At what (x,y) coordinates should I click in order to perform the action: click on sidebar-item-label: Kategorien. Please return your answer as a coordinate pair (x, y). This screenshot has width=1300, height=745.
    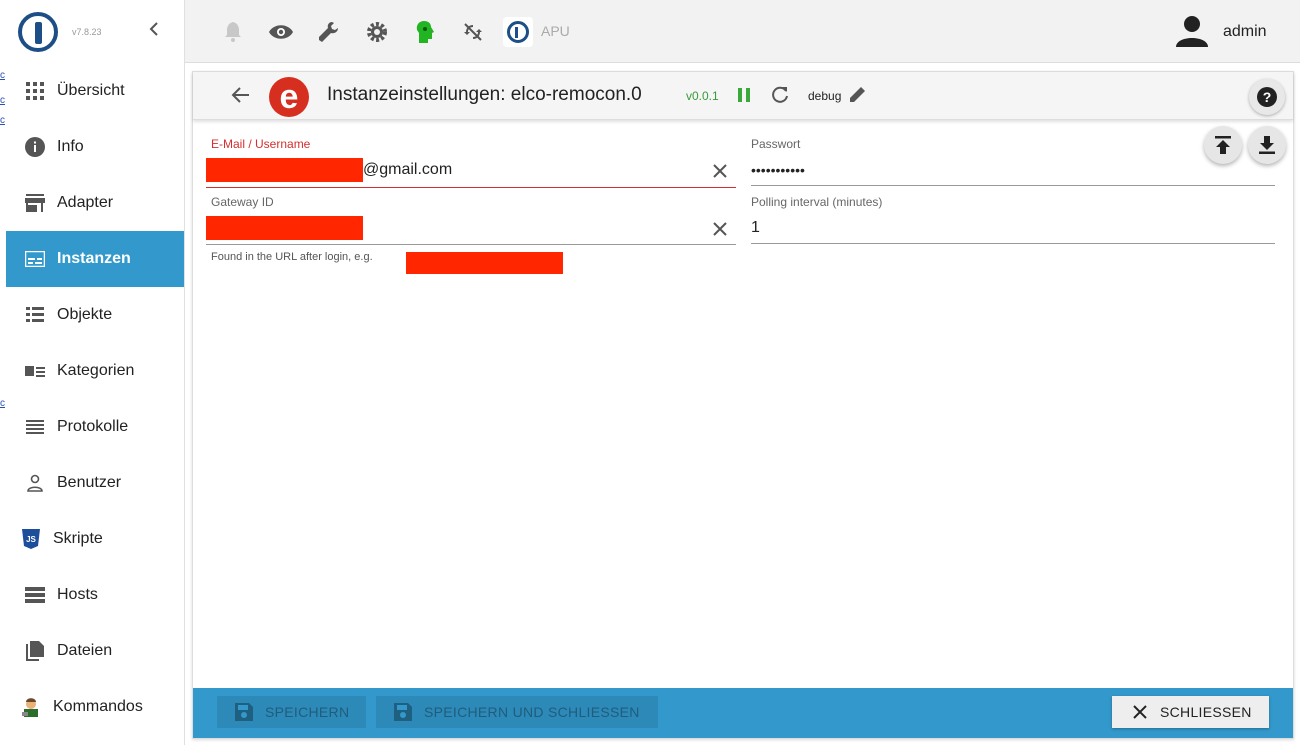
    Looking at the image, I should click on (96, 370).